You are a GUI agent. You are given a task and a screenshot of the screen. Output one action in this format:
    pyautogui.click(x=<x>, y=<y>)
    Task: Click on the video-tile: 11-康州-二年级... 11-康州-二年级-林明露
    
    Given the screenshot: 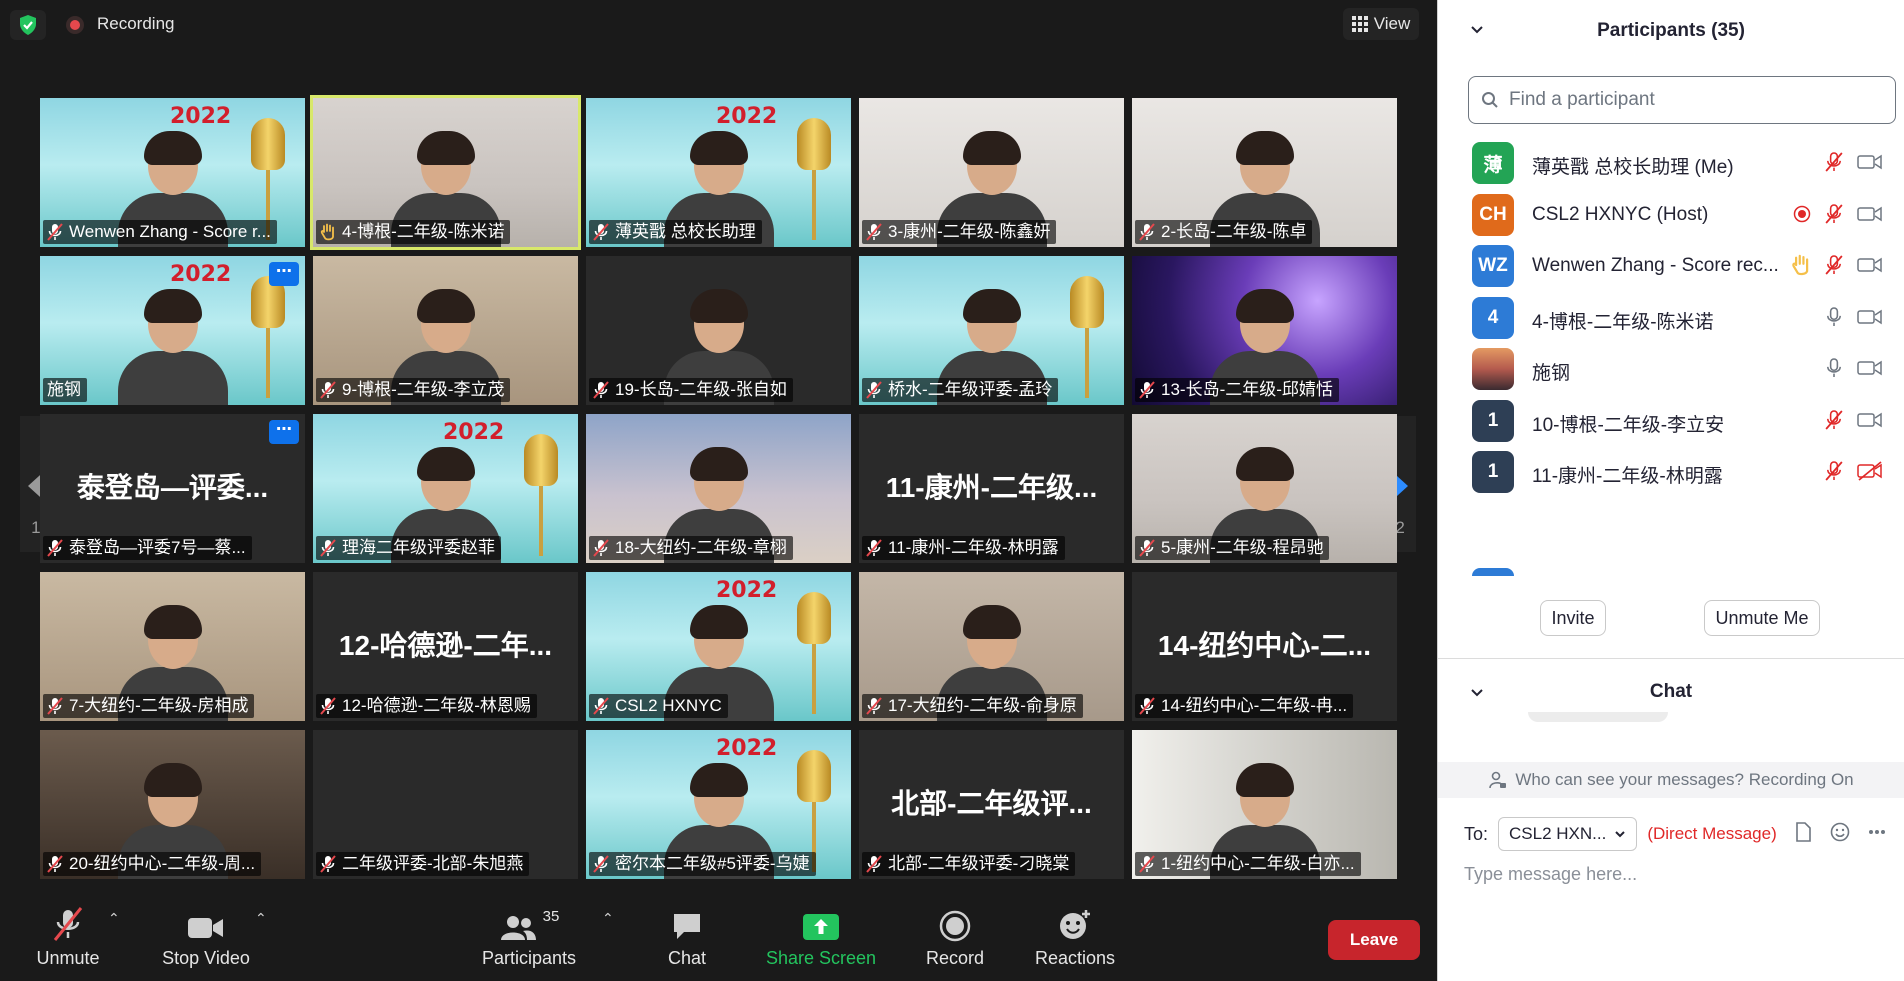 What is the action you would take?
    pyautogui.click(x=991, y=488)
    